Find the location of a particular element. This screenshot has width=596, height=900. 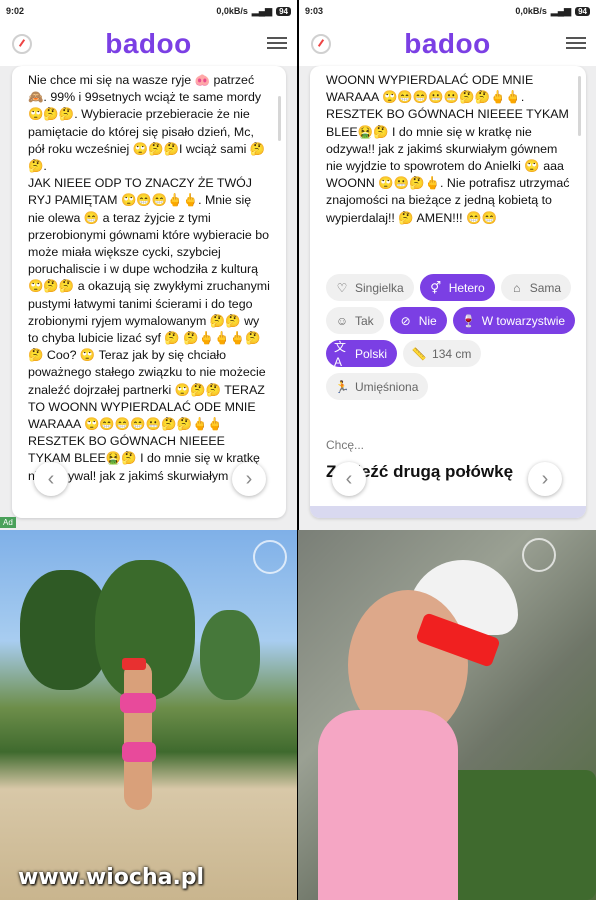

person-figure is located at coordinates (138, 735).